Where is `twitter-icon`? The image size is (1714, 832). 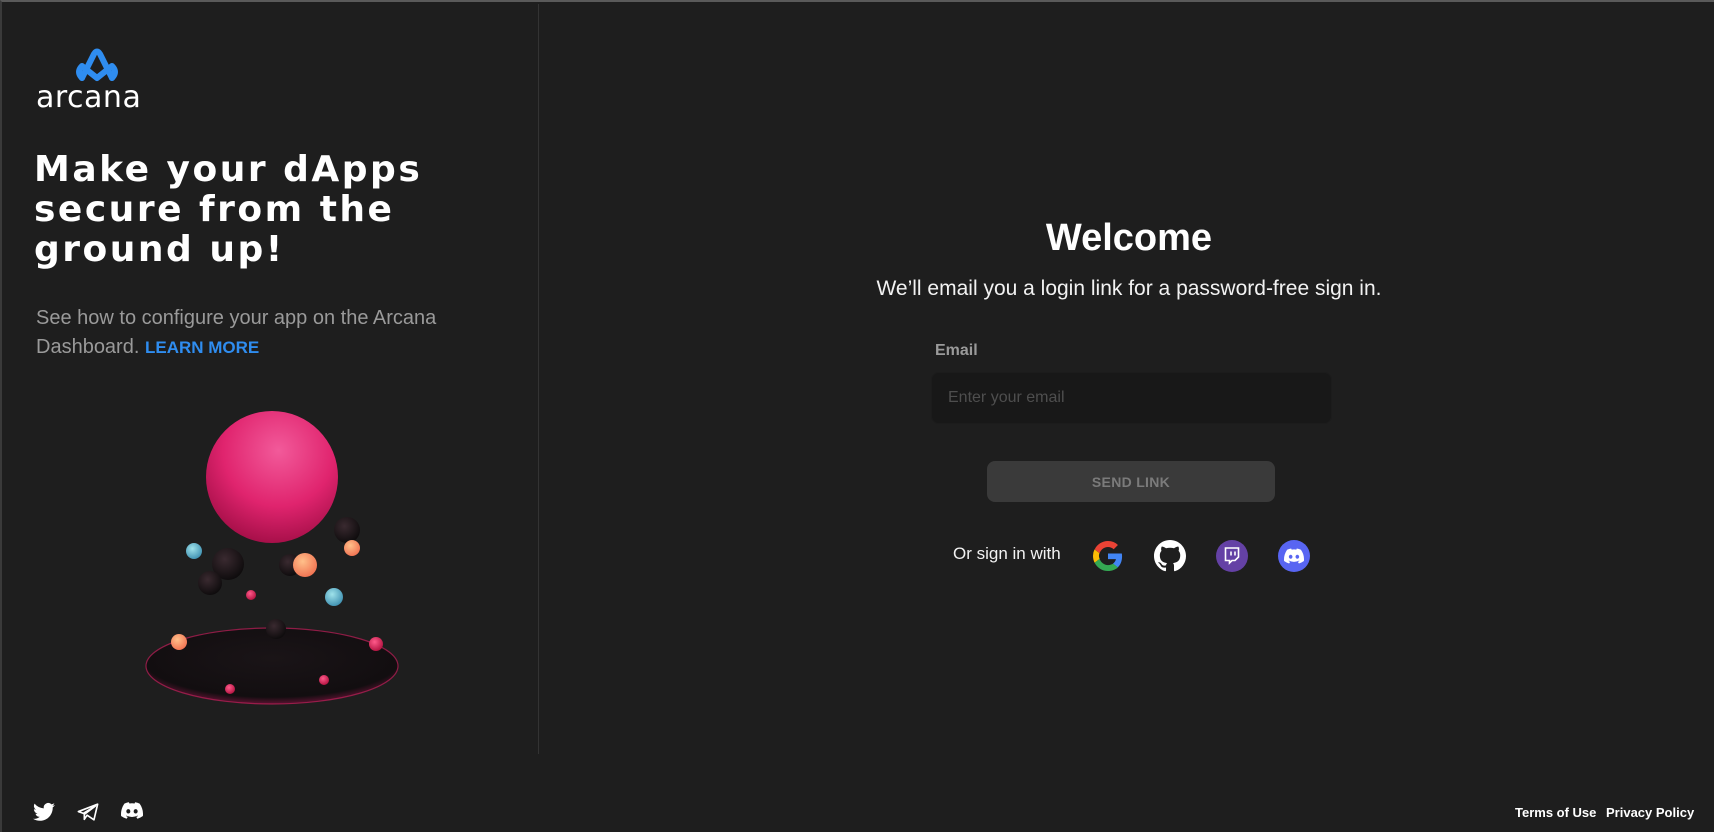 twitter-icon is located at coordinates (44, 811).